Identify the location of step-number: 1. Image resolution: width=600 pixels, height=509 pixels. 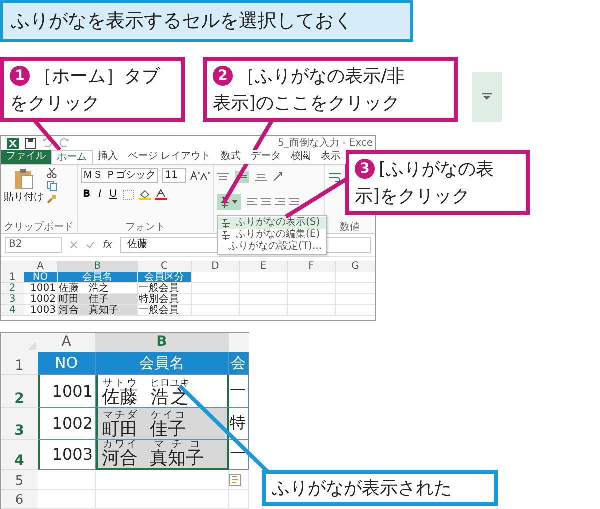
(20, 76).